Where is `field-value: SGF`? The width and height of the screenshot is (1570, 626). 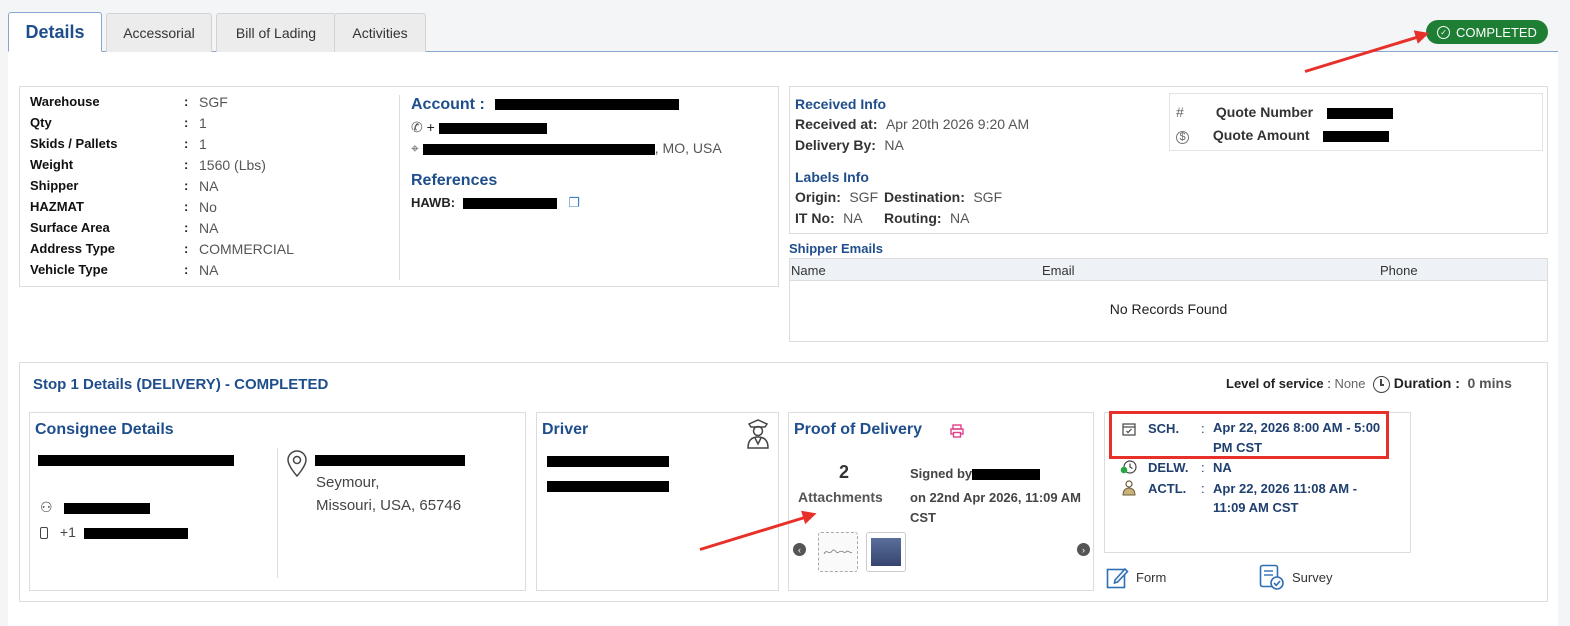
field-value: SGF is located at coordinates (213, 102).